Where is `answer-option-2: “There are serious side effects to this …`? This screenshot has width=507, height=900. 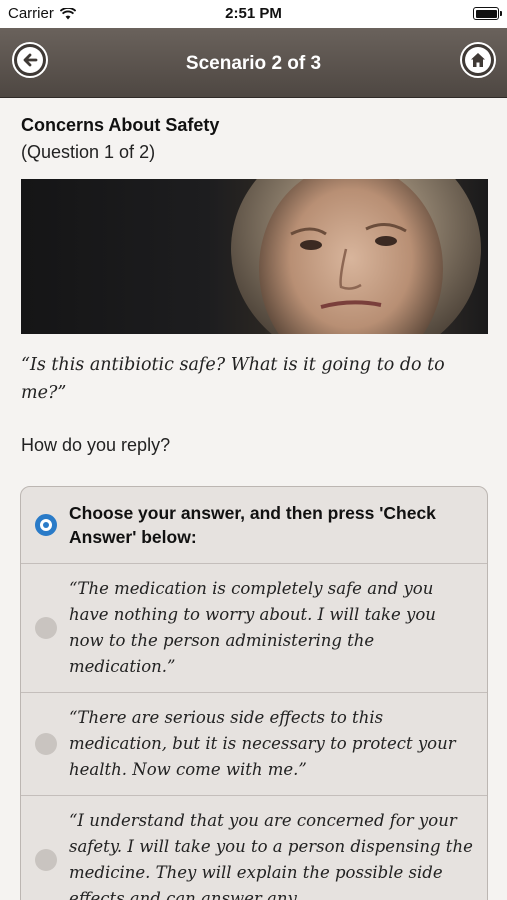
answer-option-2: “There are serious side effects to this … is located at coordinates (254, 744).